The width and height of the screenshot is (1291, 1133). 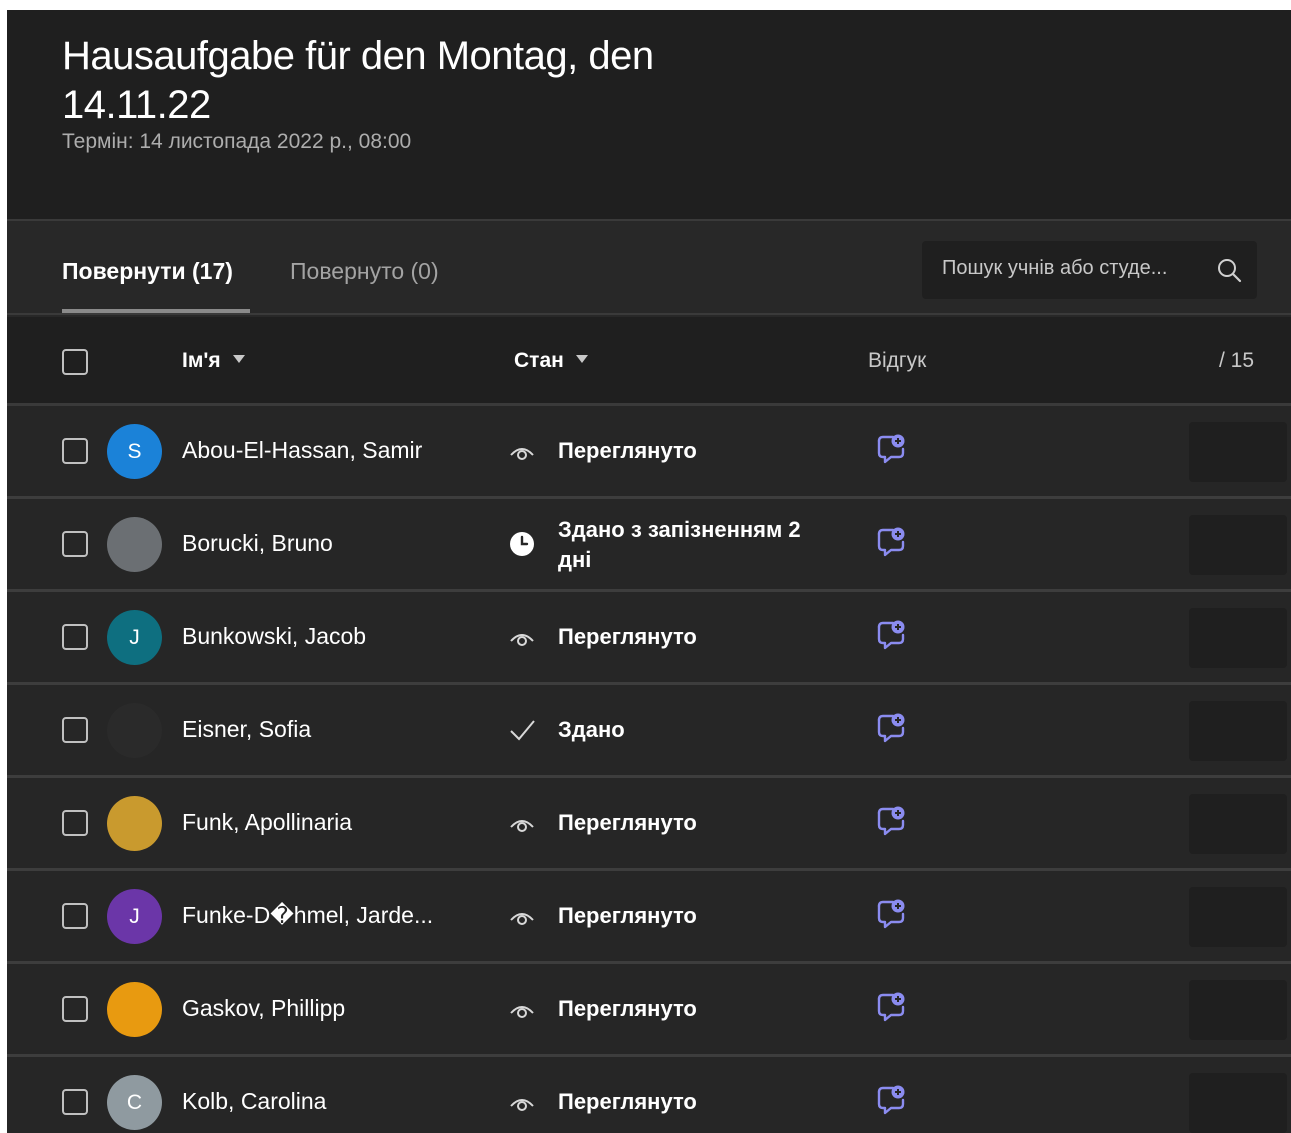 I want to click on student-row: J Bunkowski, Jacob Переглянуто, so click(x=649, y=638).